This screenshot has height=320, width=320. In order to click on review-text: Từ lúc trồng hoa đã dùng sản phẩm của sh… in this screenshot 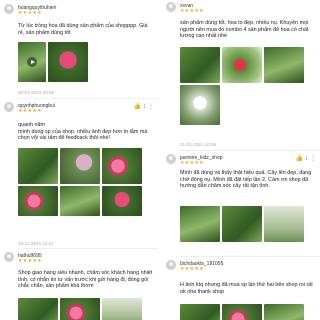, I will do `click(83, 29)`.